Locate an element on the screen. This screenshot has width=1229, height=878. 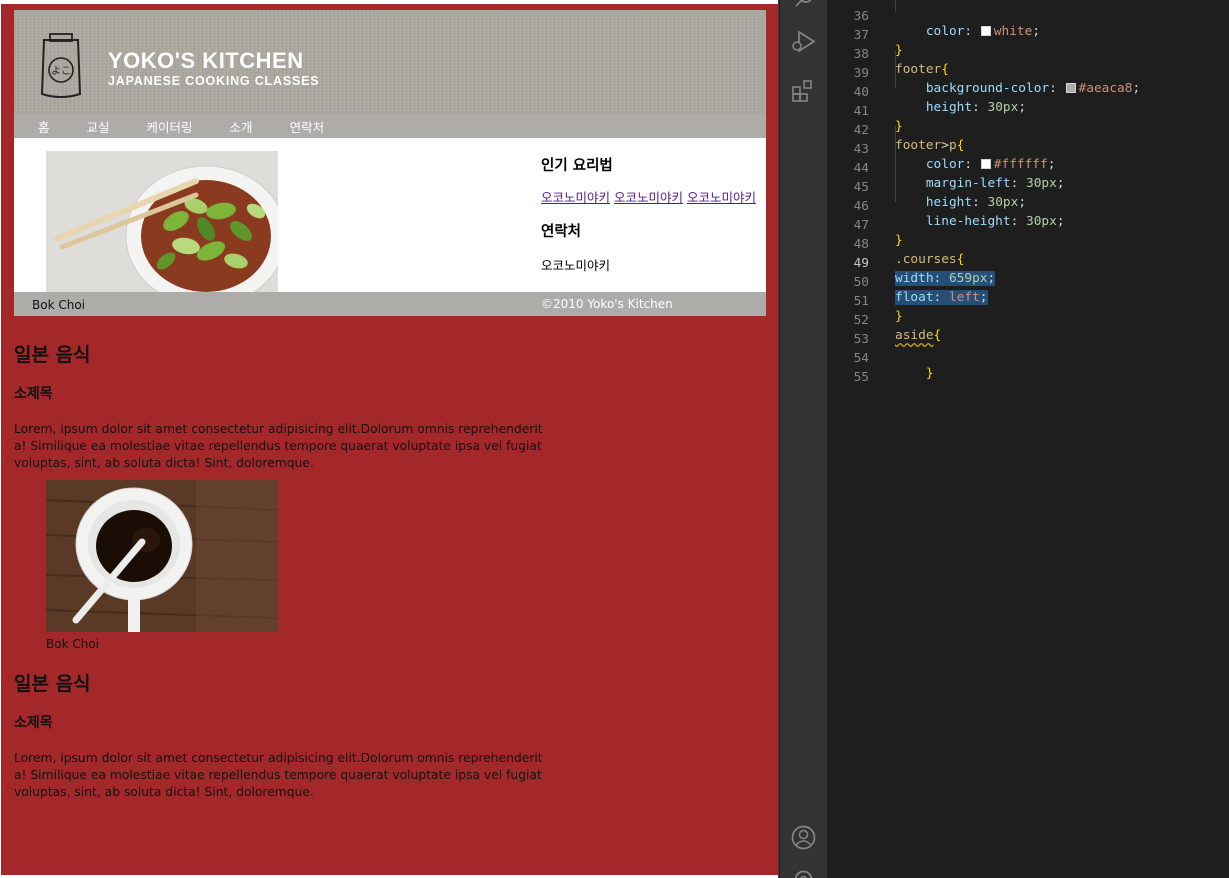
nav-item-about: 소개 is located at coordinates (241, 126).